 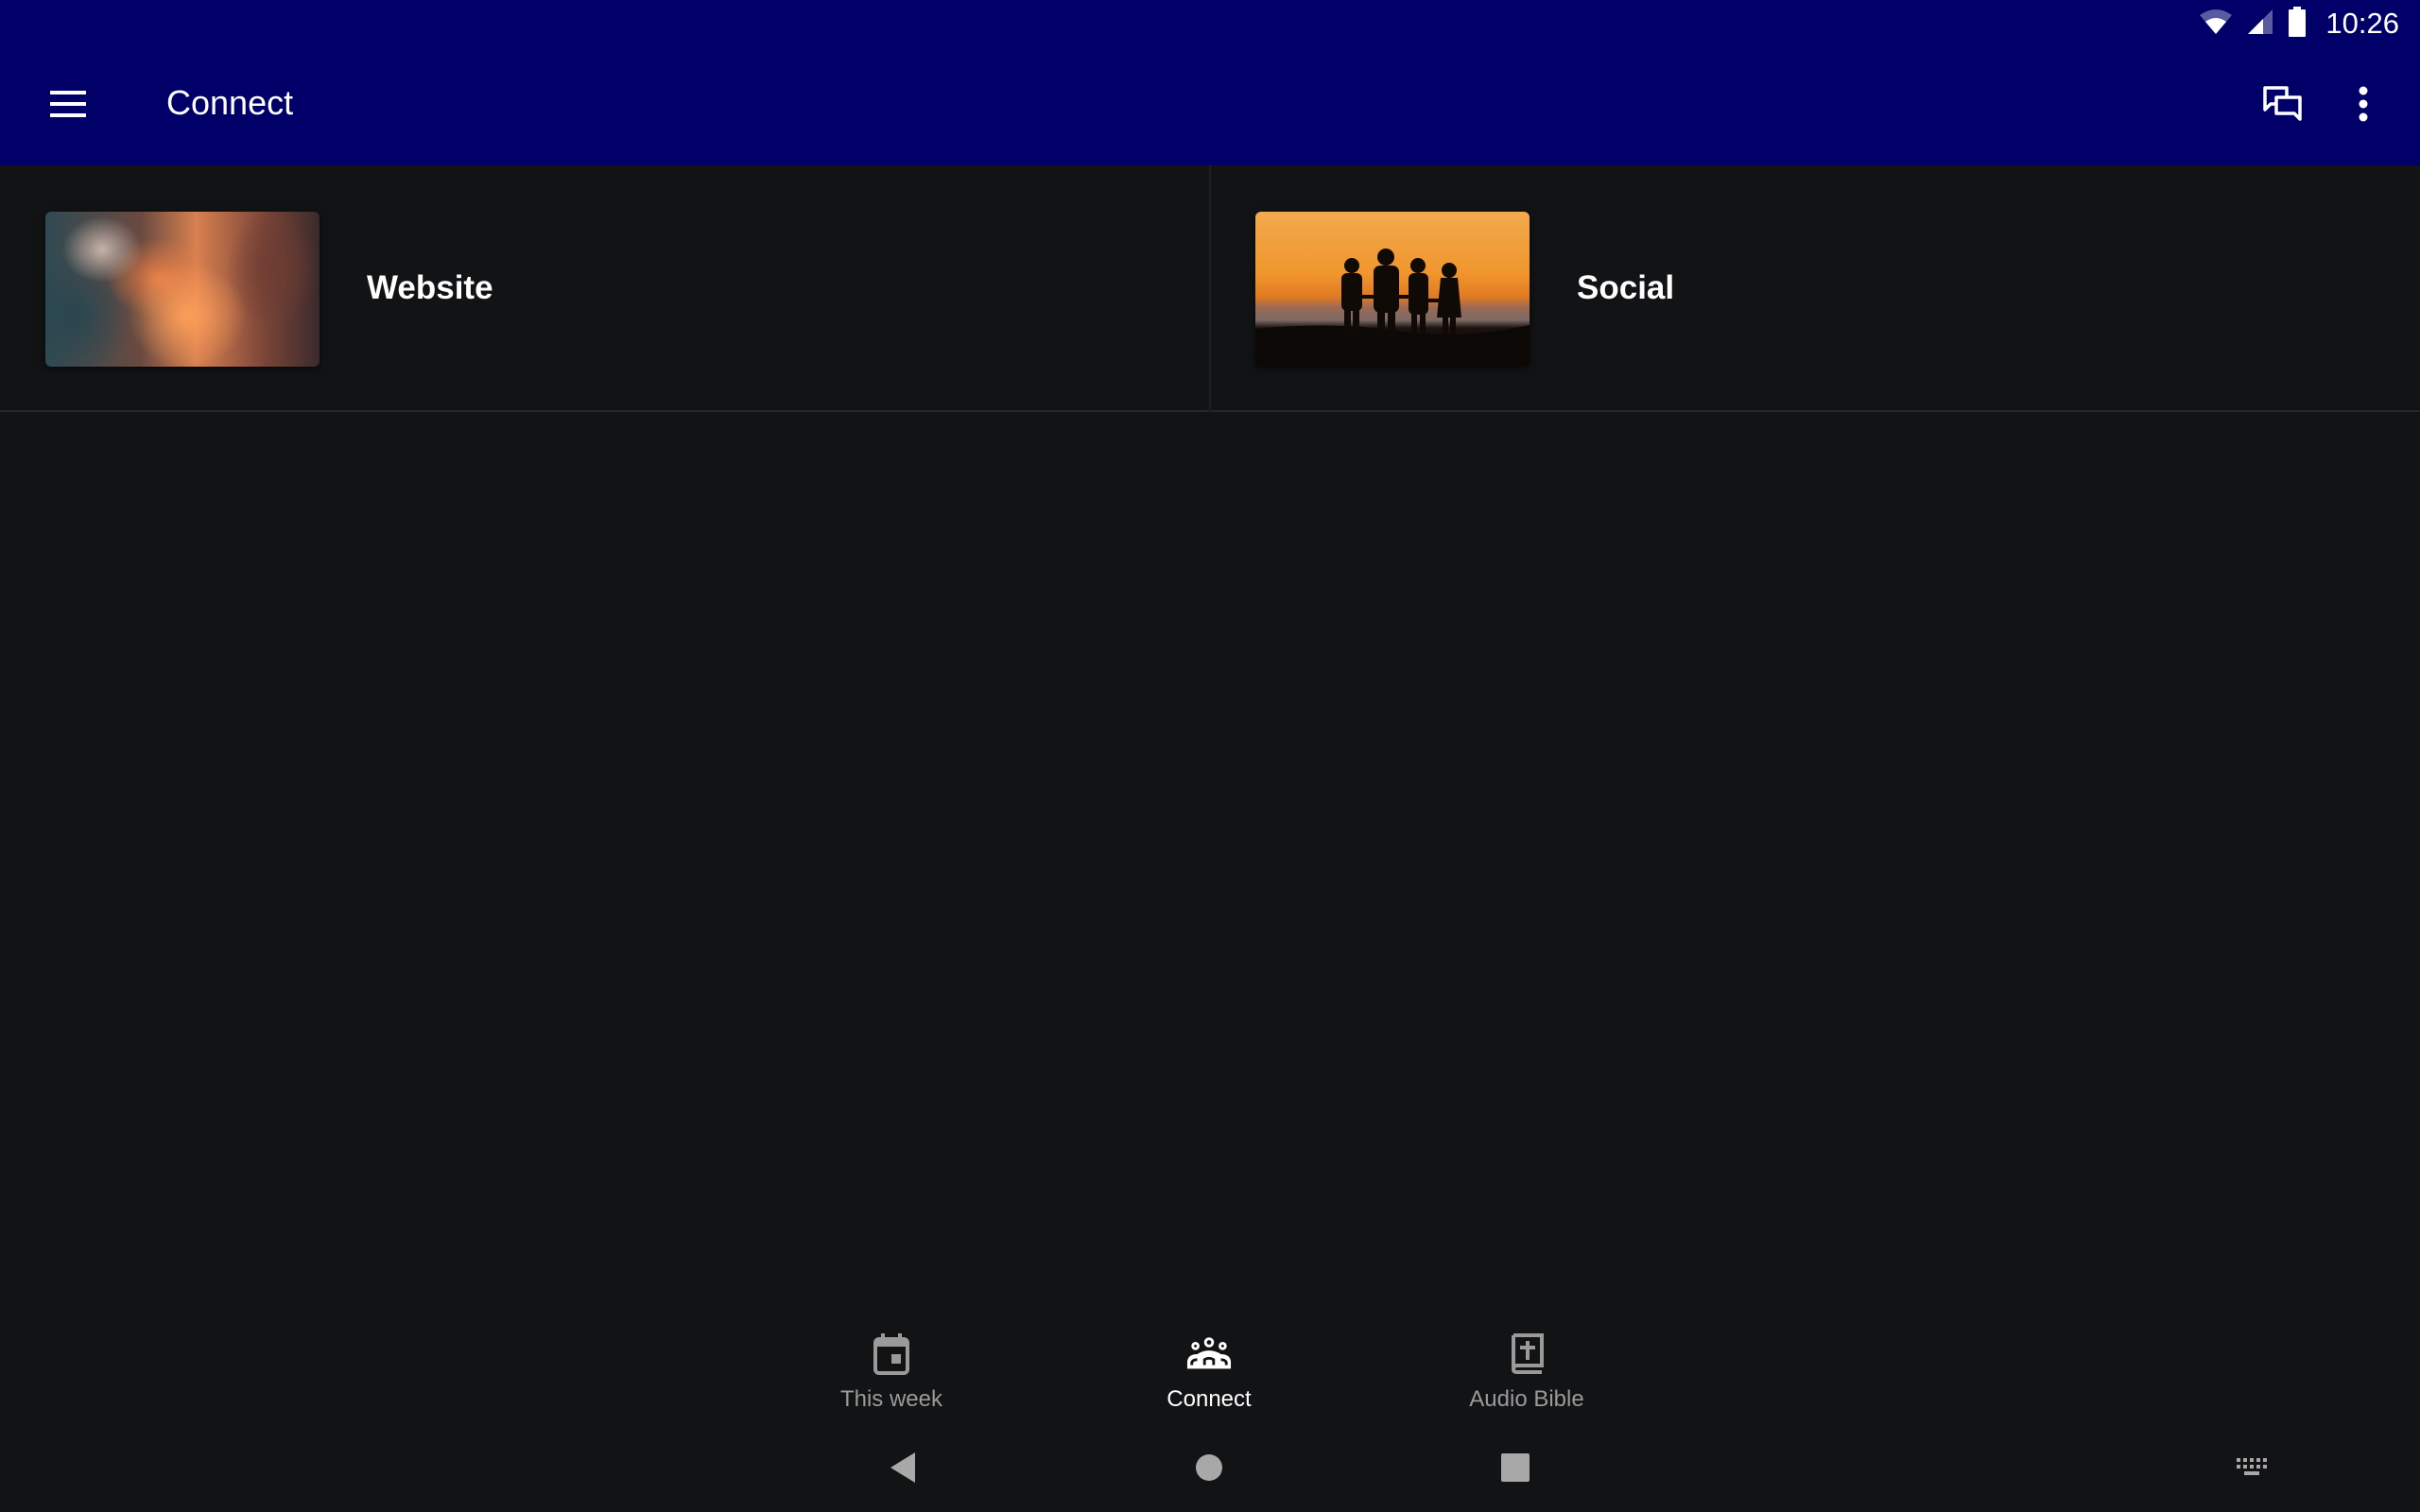 I want to click on wifi-icon, so click(x=2216, y=24).